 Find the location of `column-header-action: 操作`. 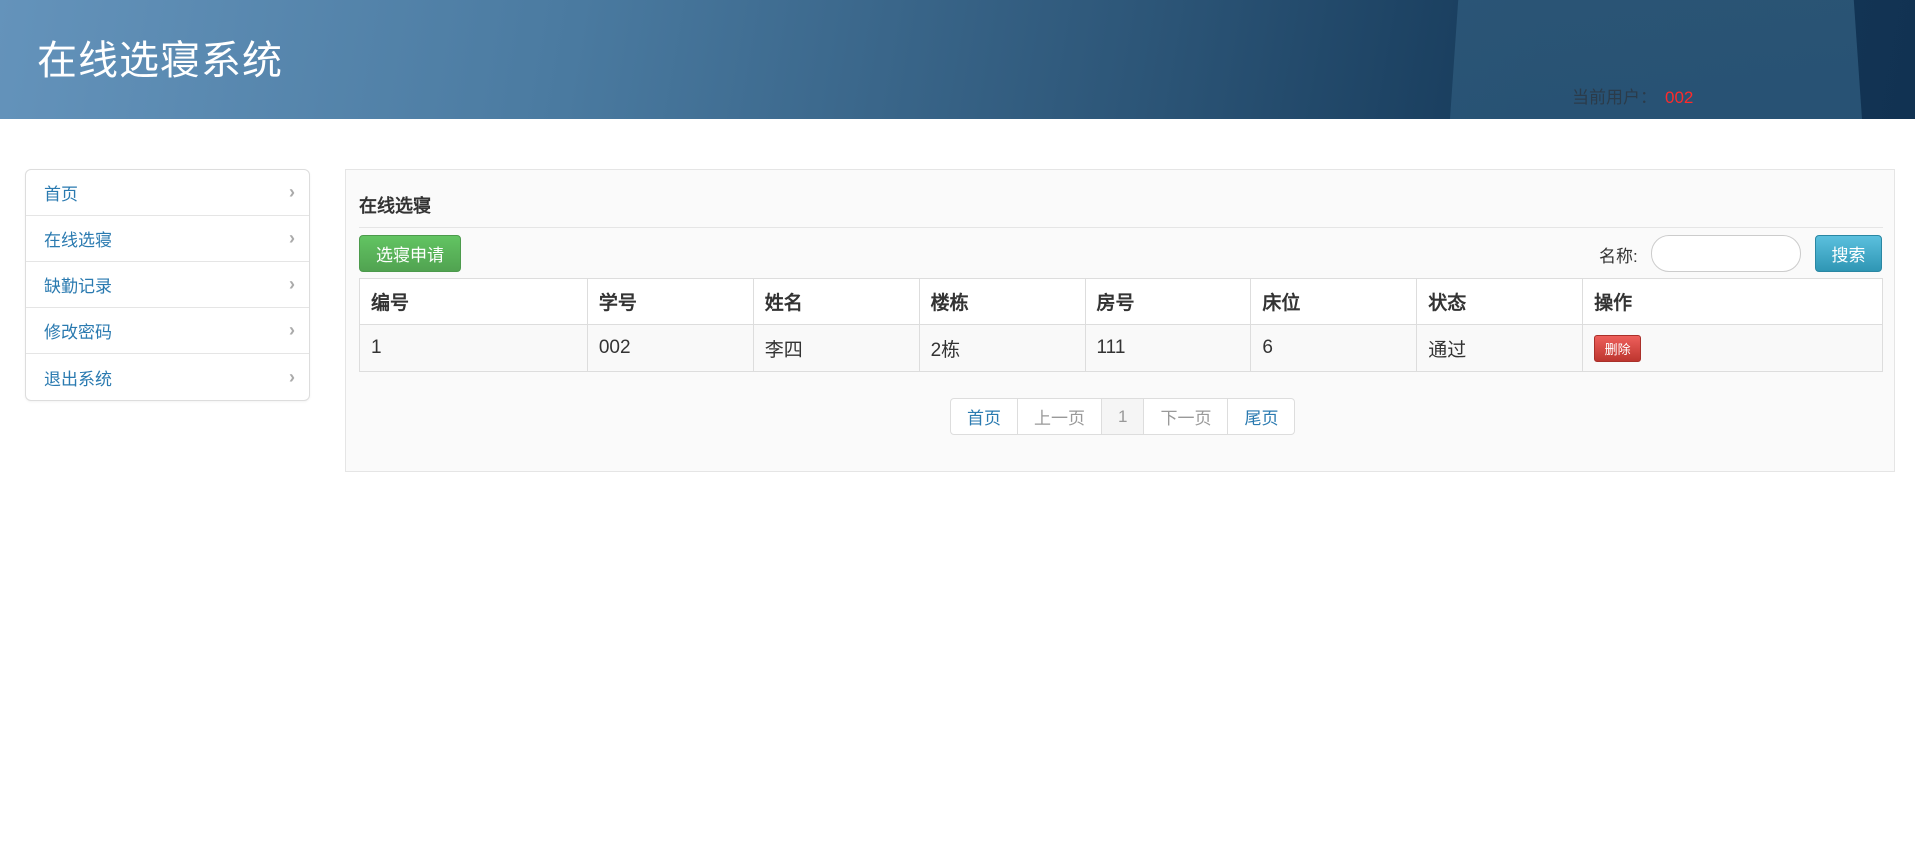

column-header-action: 操作 is located at coordinates (1732, 301).